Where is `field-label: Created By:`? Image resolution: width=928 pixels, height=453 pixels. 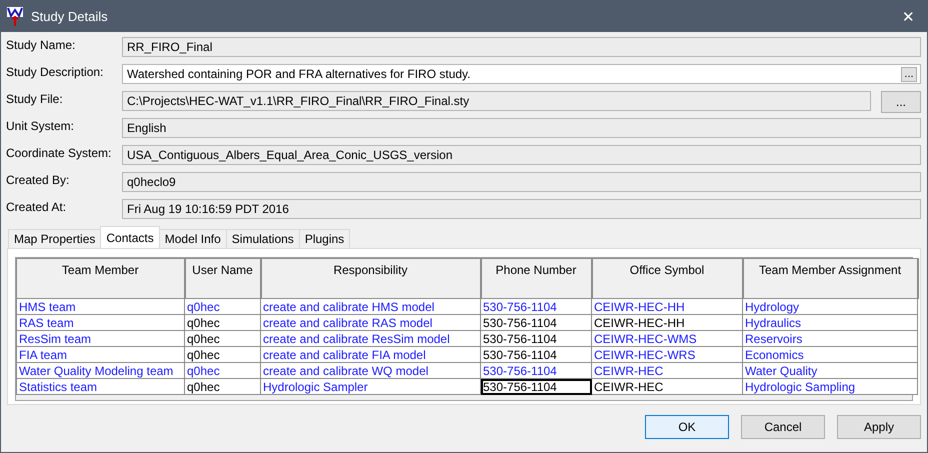 field-label: Created By: is located at coordinates (38, 179).